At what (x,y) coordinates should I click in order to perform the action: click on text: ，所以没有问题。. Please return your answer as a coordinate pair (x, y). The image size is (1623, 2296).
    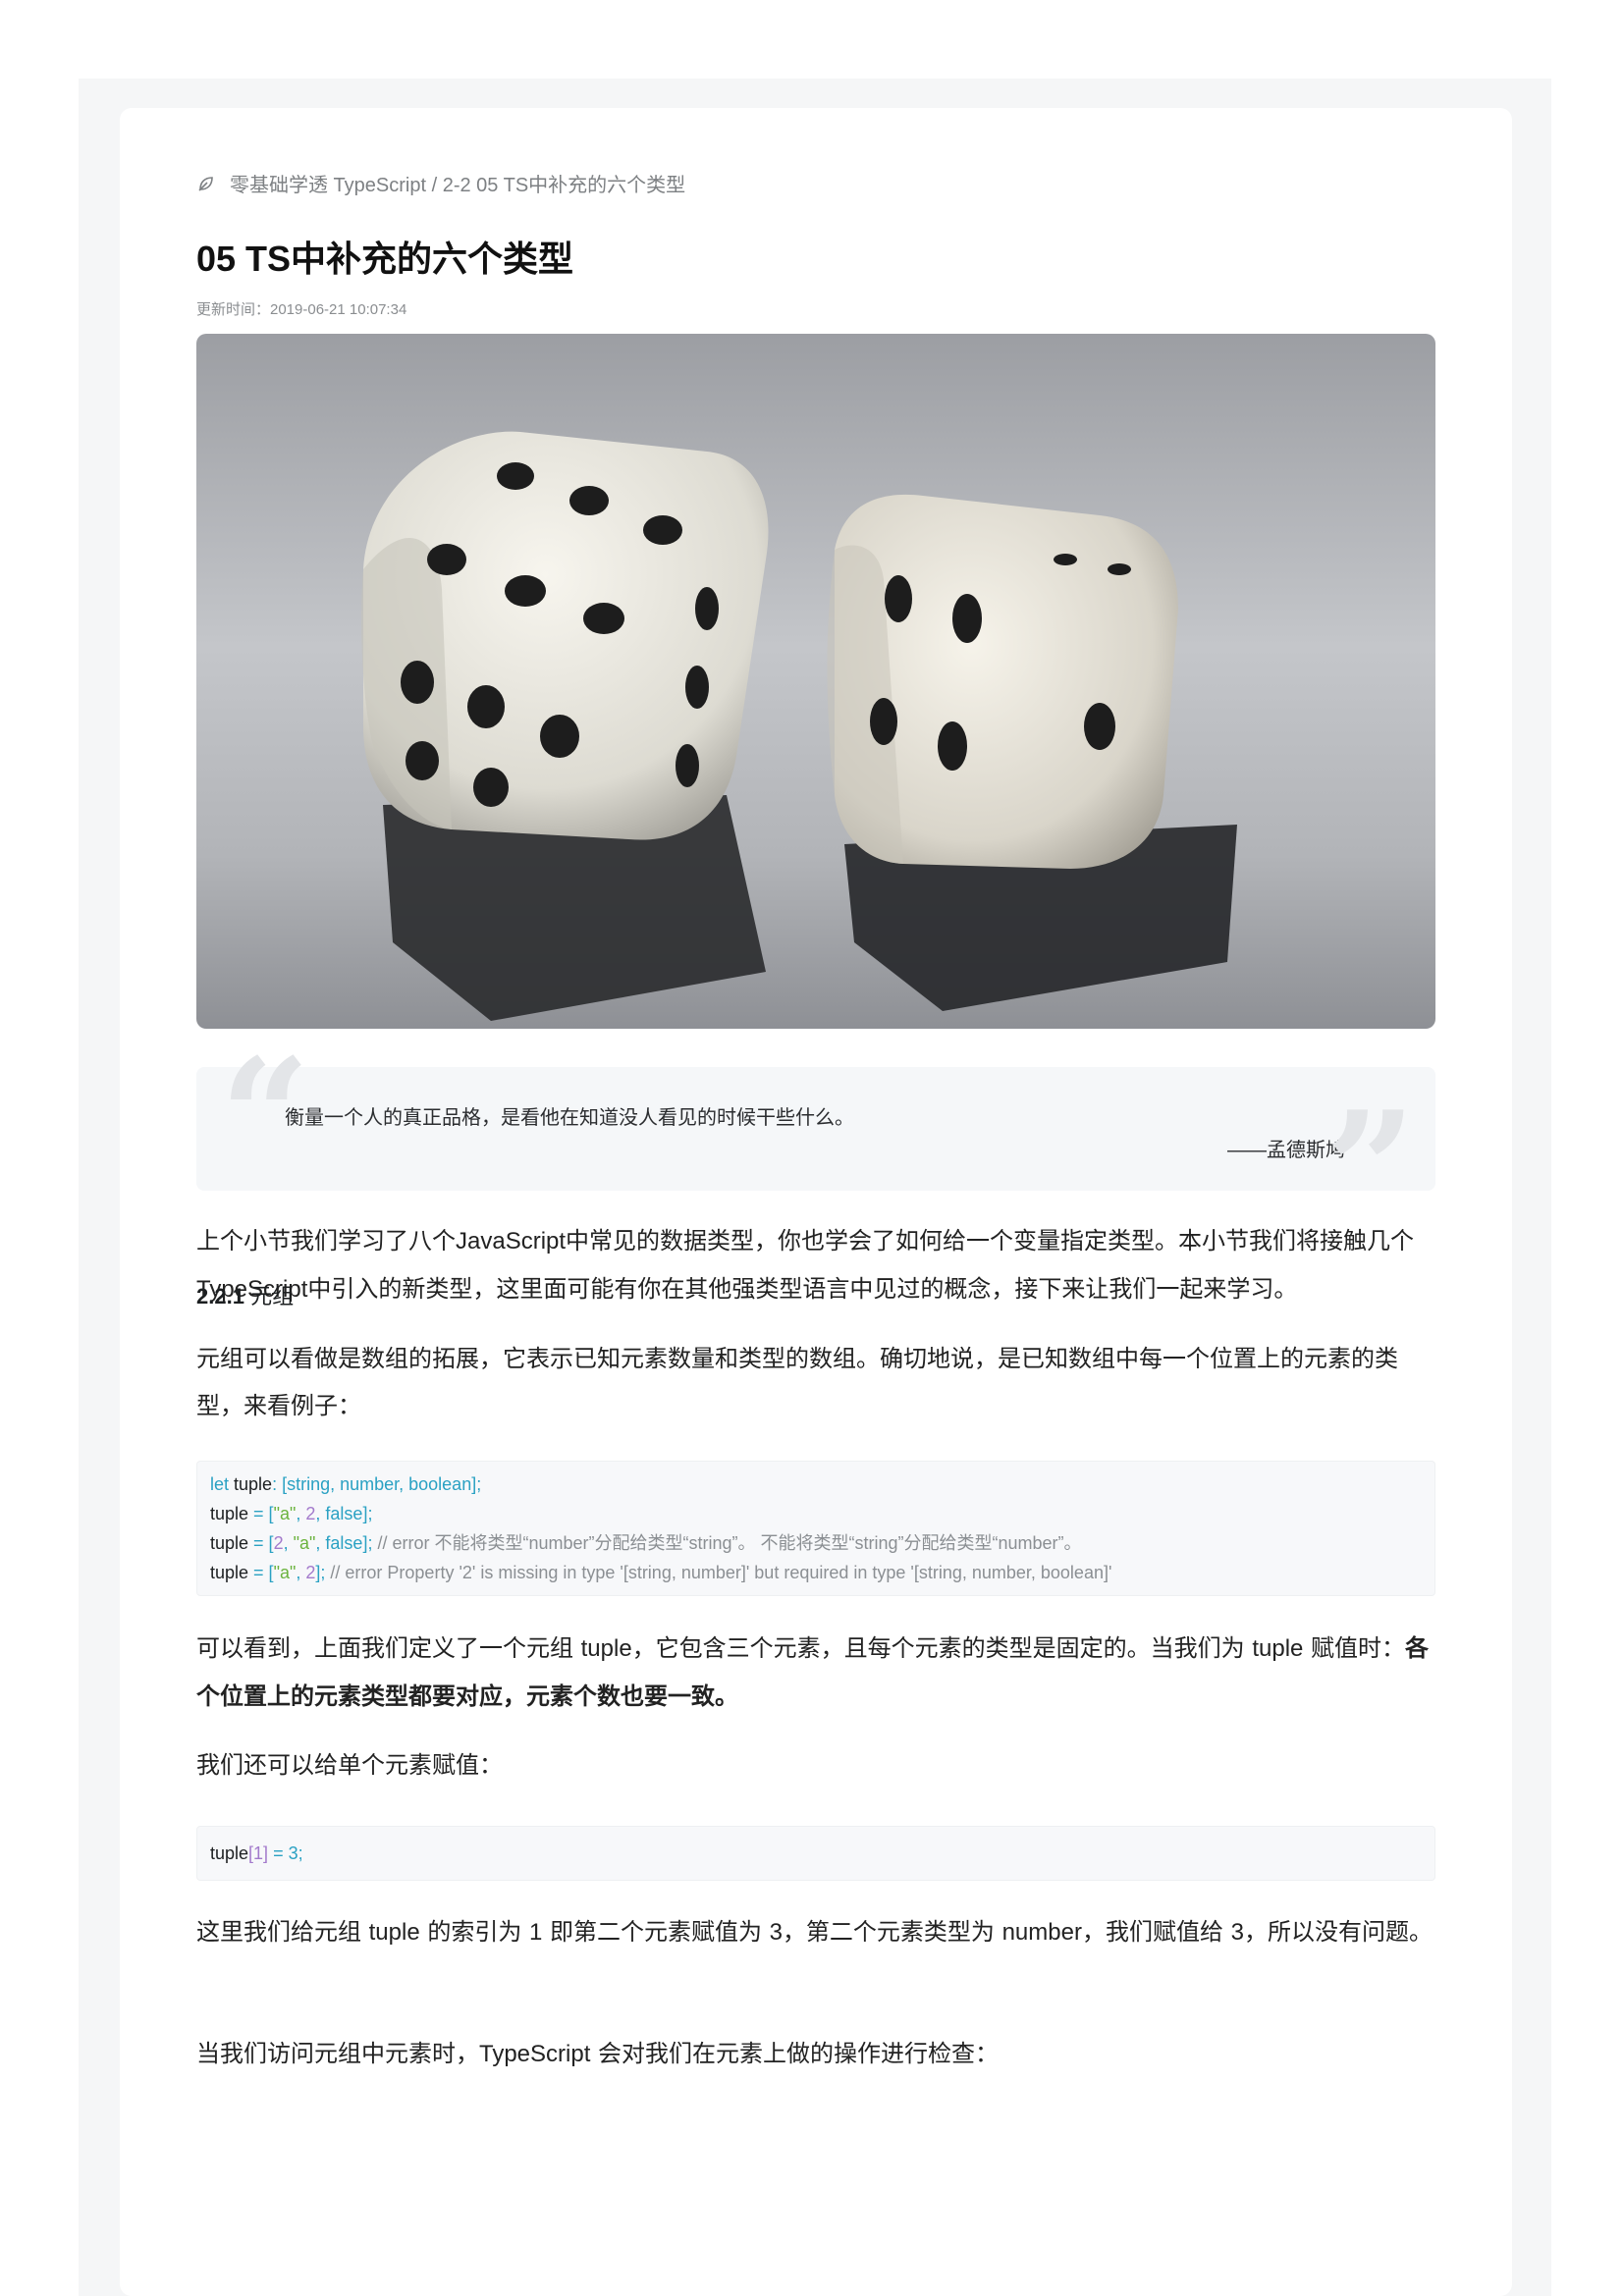
    Looking at the image, I should click on (1338, 1932).